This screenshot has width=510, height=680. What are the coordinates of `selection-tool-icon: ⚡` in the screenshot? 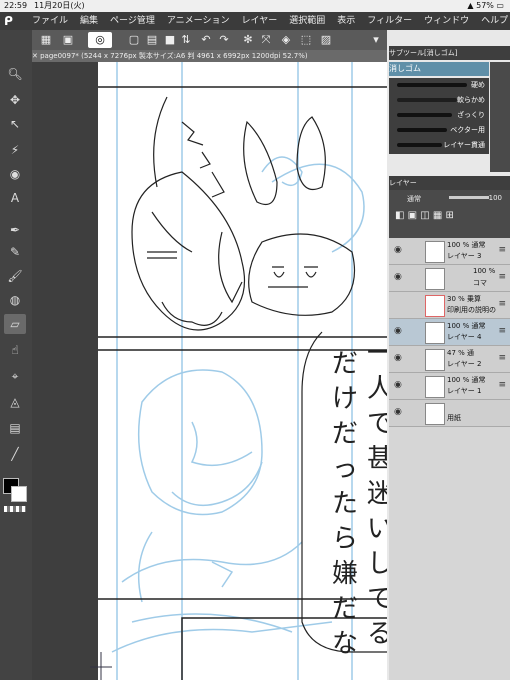 It's located at (15, 150).